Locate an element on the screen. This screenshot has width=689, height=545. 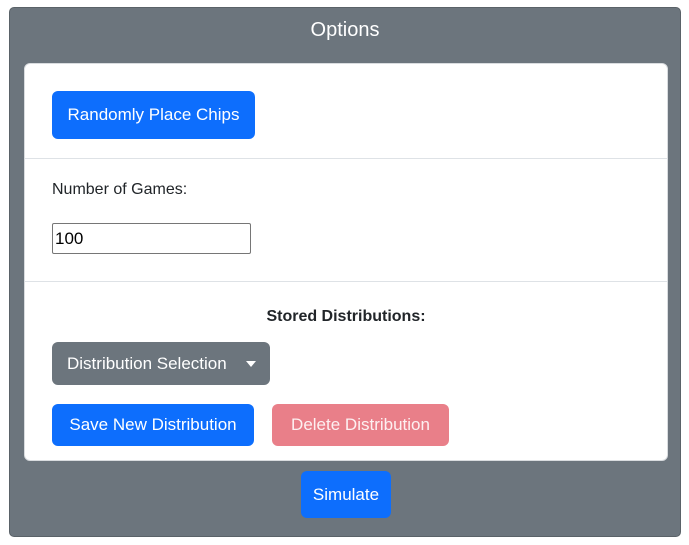
number-of-games-input is located at coordinates (151, 238).